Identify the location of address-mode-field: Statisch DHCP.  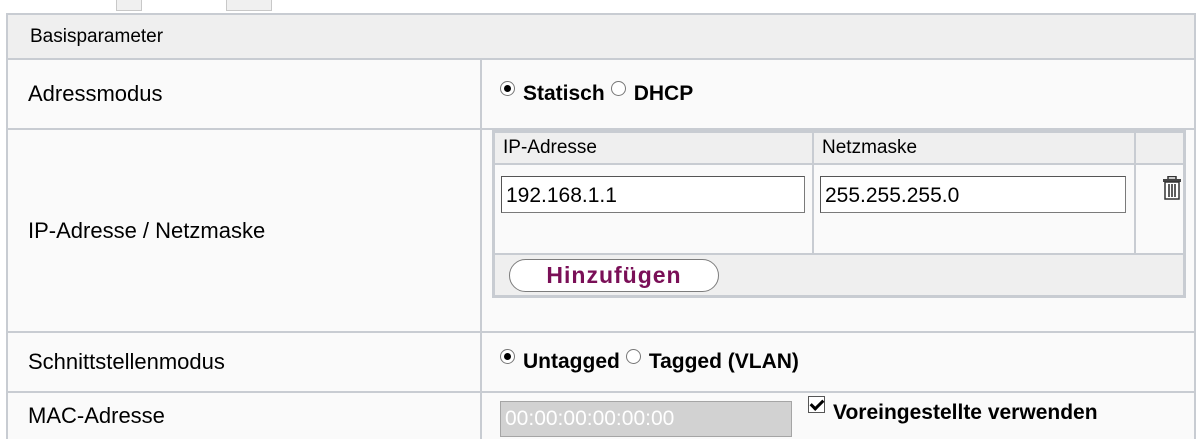
(838, 94).